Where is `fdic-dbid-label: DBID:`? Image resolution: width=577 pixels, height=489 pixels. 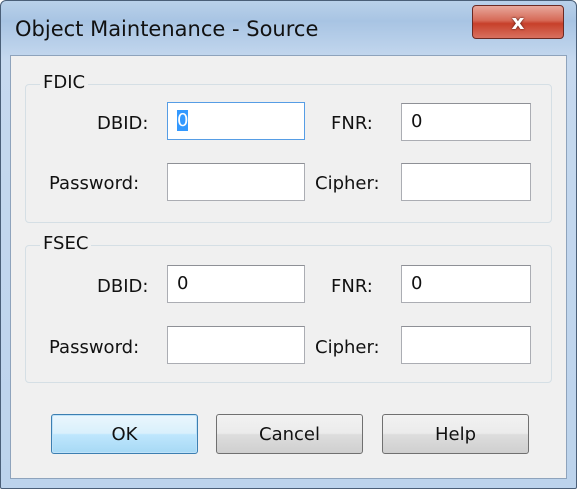 fdic-dbid-label: DBID: is located at coordinates (123, 123).